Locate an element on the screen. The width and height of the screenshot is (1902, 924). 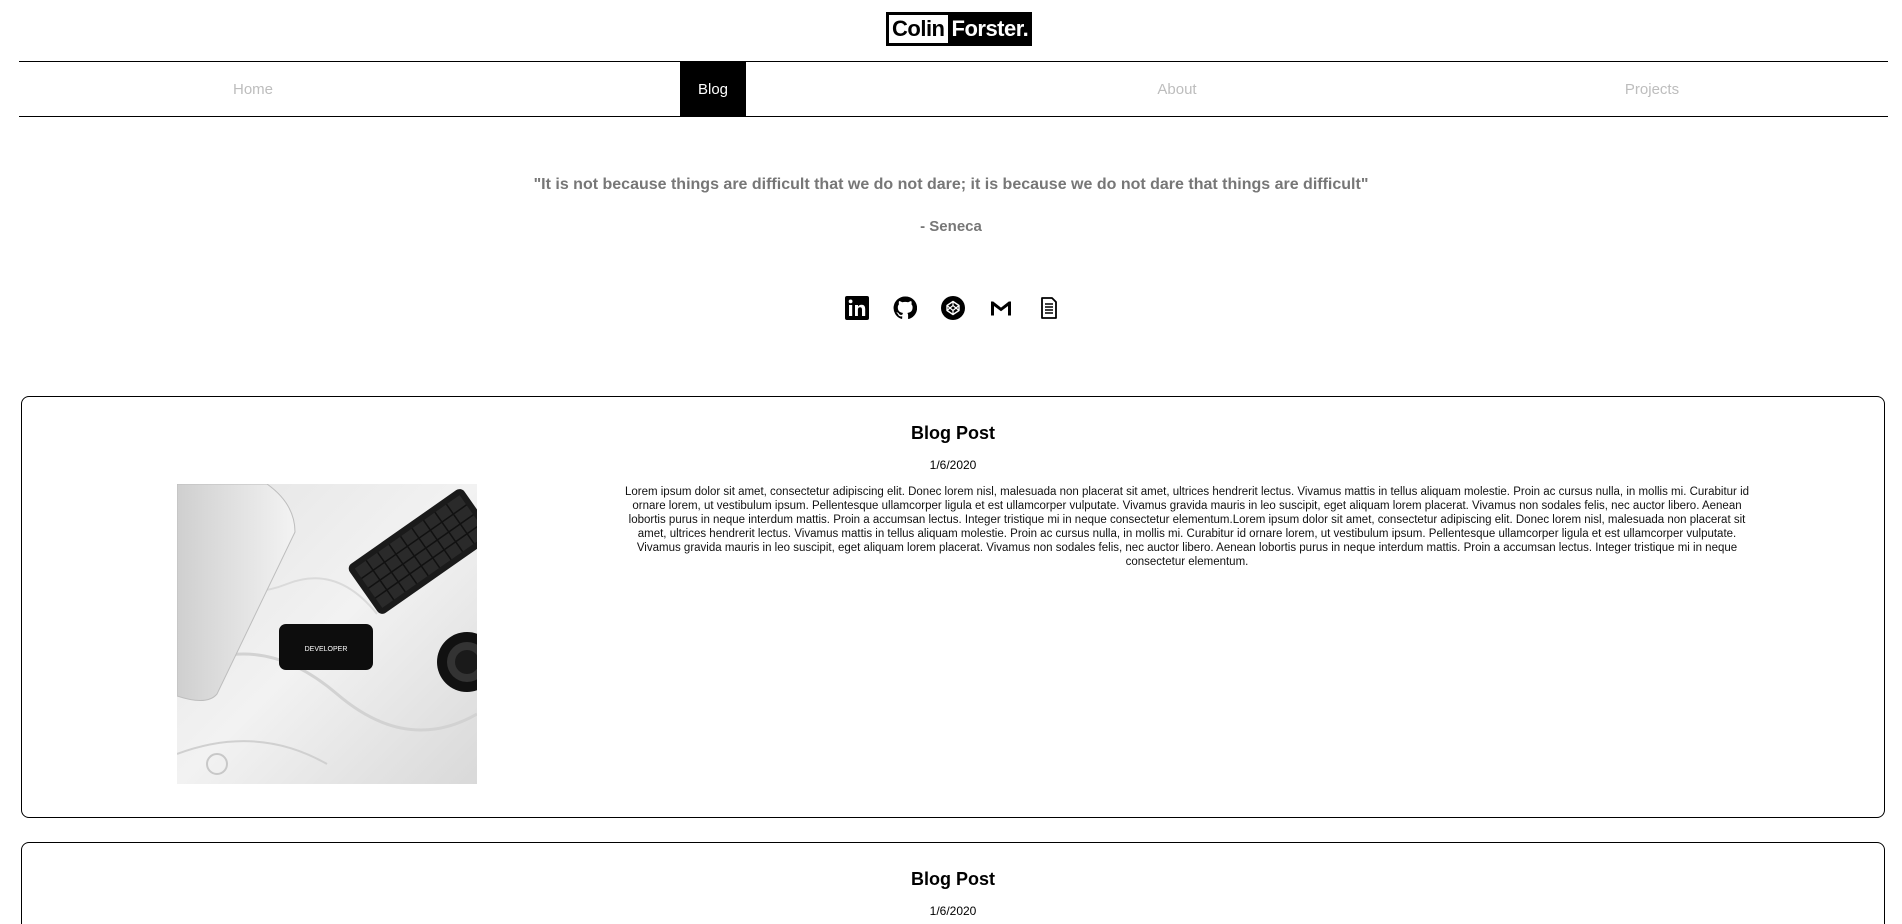
phone-screen-text: DEVELOPER is located at coordinates (326, 649).